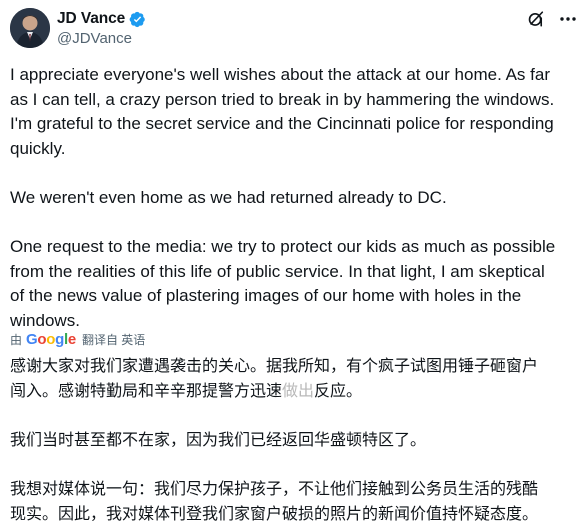 Image resolution: width=587 pixels, height=532 pixels. What do you see at coordinates (32, 339) in the screenshot?
I see `google-logo-letter: G` at bounding box center [32, 339].